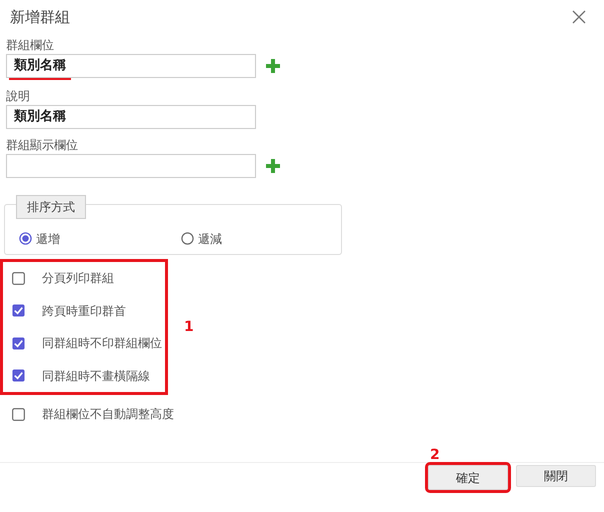 Image resolution: width=604 pixels, height=512 pixels. I want to click on action-button: 關閉, so click(556, 476).